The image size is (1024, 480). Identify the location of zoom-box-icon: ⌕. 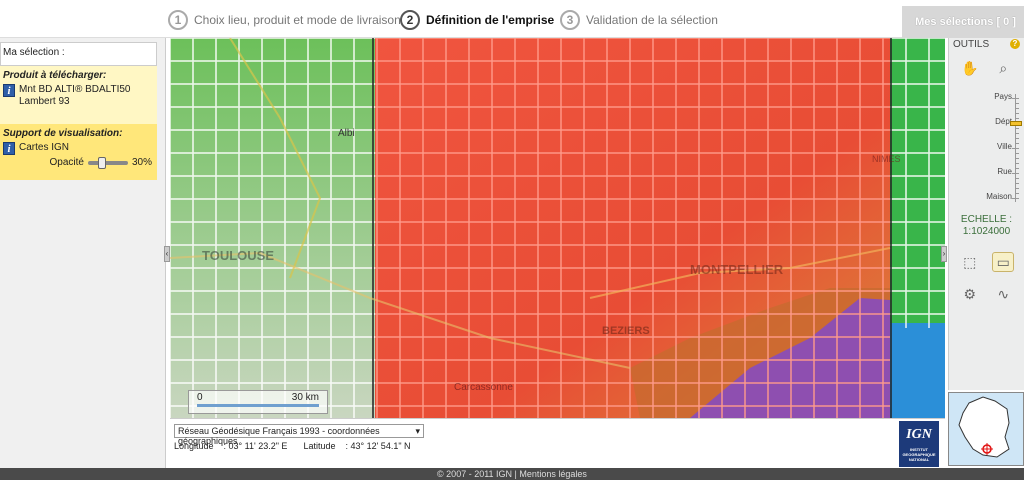
(1003, 68).